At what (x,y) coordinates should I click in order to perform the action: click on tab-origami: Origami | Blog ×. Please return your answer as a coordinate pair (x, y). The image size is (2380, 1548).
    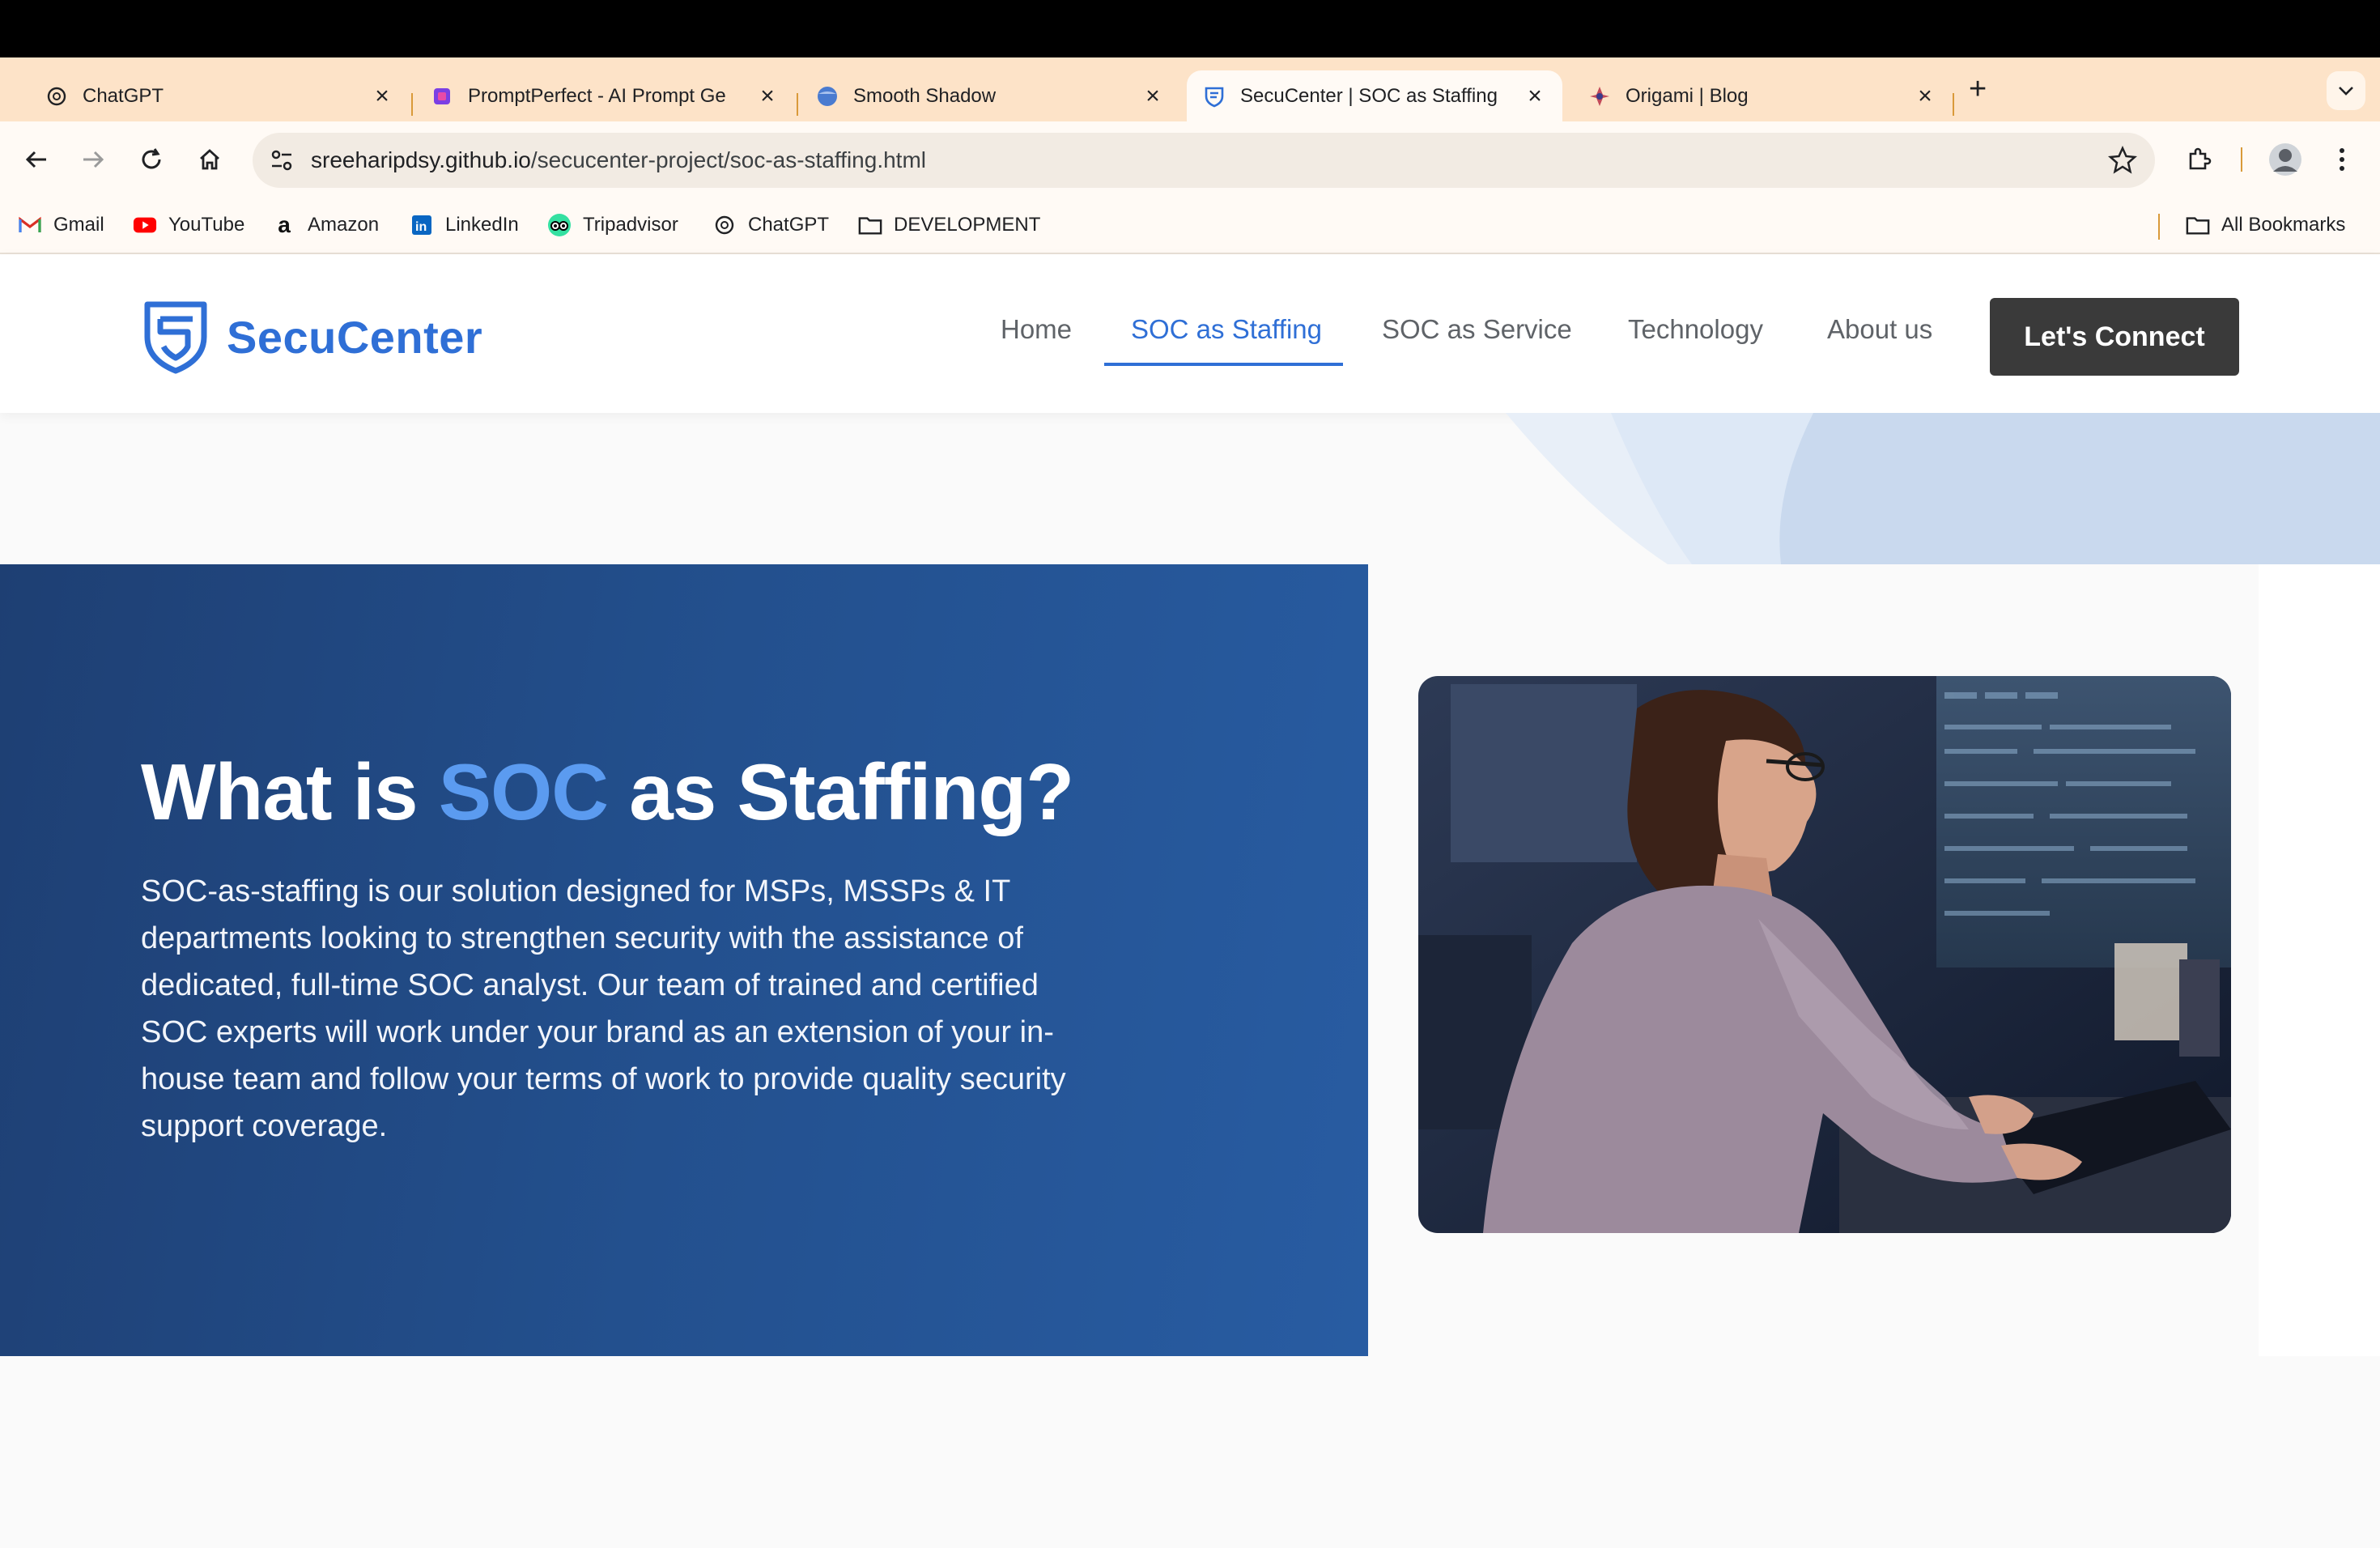
    Looking at the image, I should click on (1762, 96).